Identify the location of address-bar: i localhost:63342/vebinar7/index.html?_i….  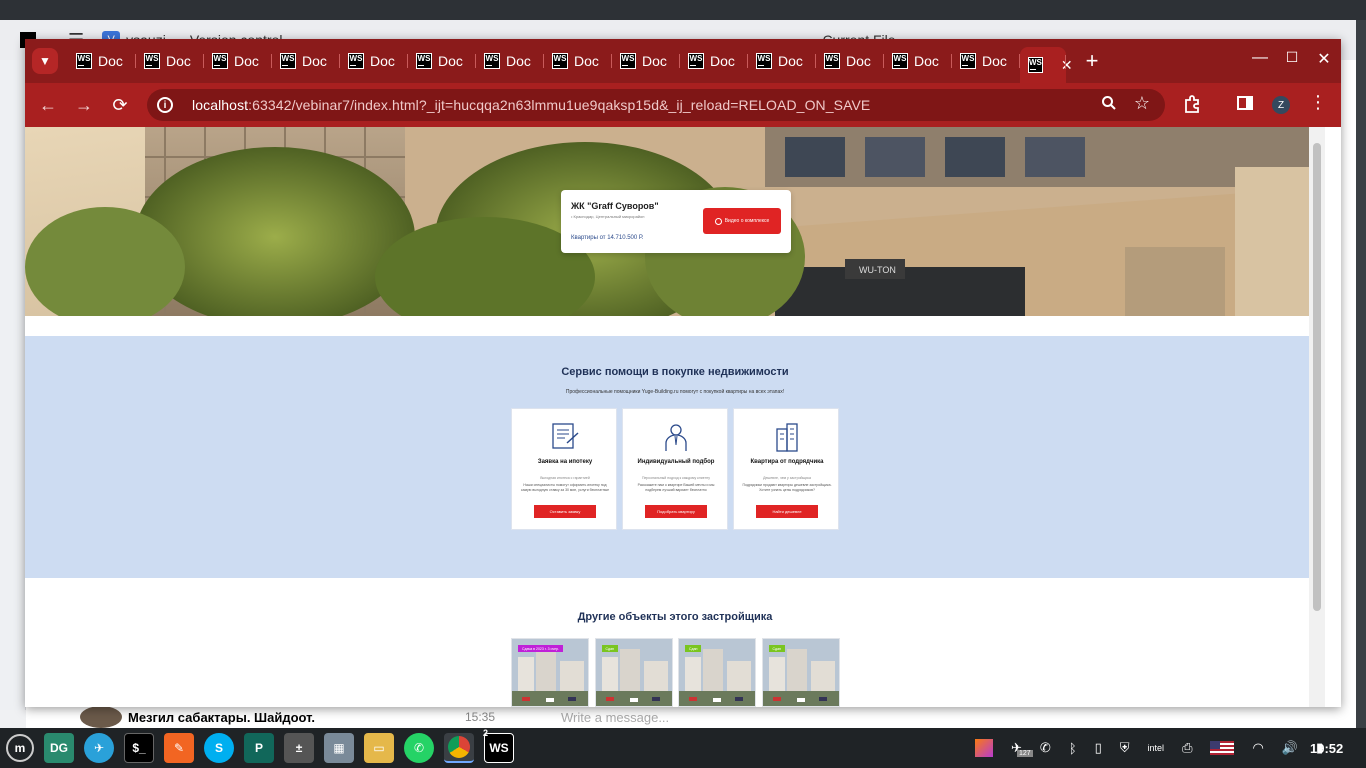
(656, 105).